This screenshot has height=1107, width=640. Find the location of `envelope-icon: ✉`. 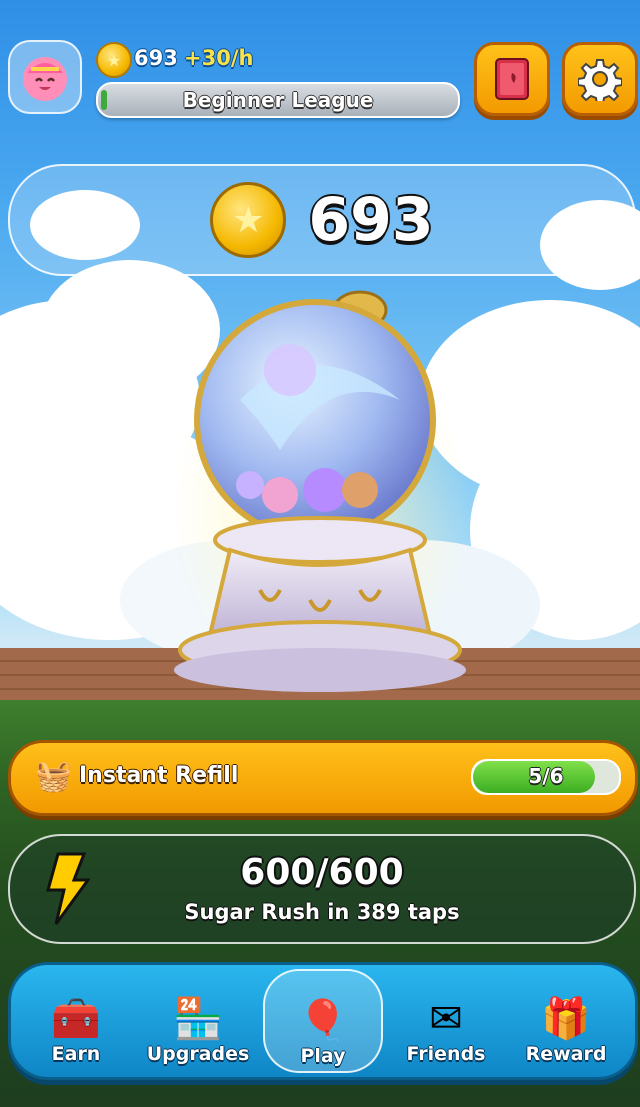

envelope-icon: ✉ is located at coordinates (446, 1019).